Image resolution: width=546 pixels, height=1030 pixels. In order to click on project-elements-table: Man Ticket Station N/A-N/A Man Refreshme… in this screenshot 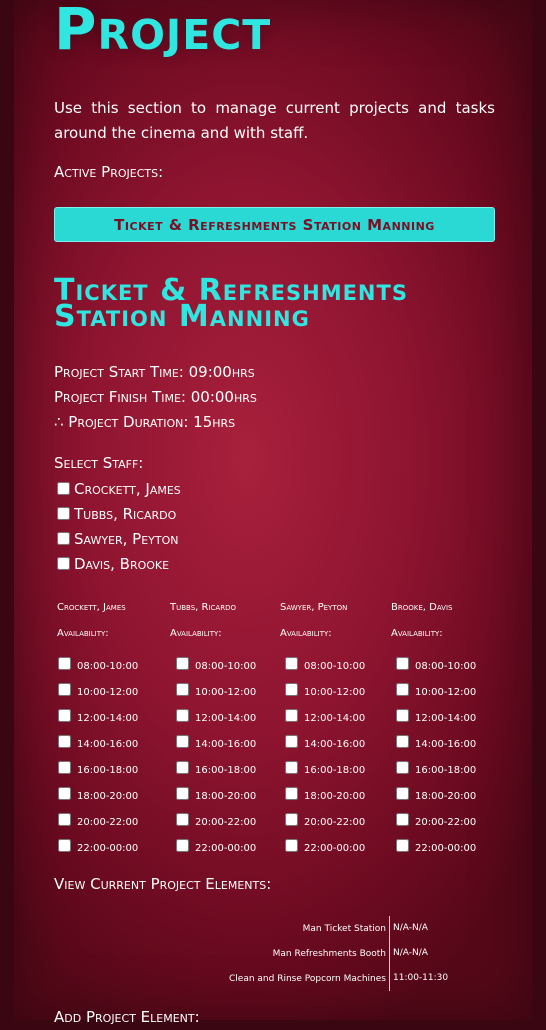, I will do `click(338, 953)`.